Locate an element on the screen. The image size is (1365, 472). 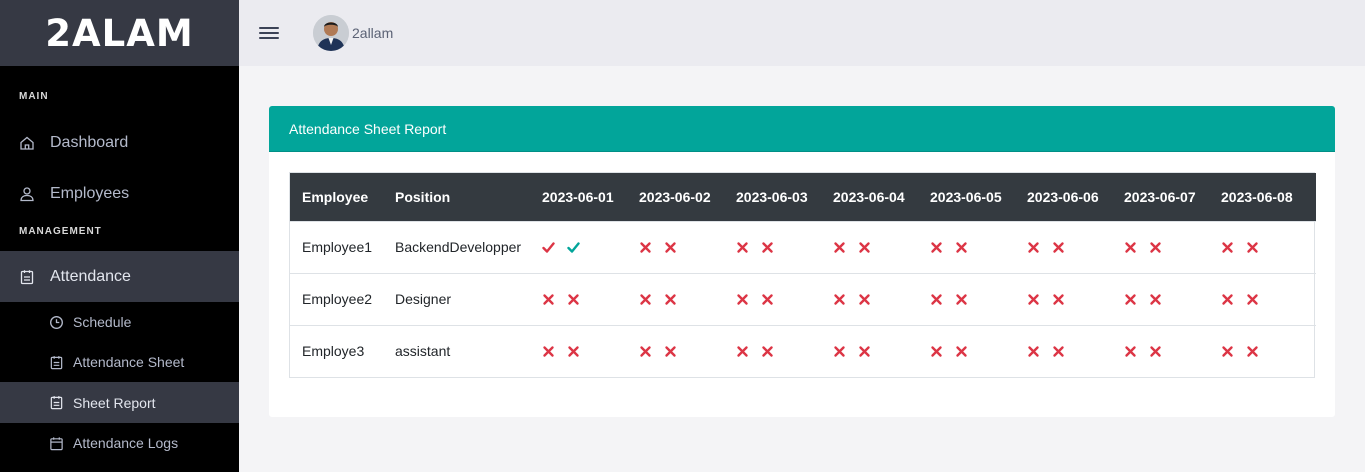
sidebar-item-employees: Employees is located at coordinates (119, 193).